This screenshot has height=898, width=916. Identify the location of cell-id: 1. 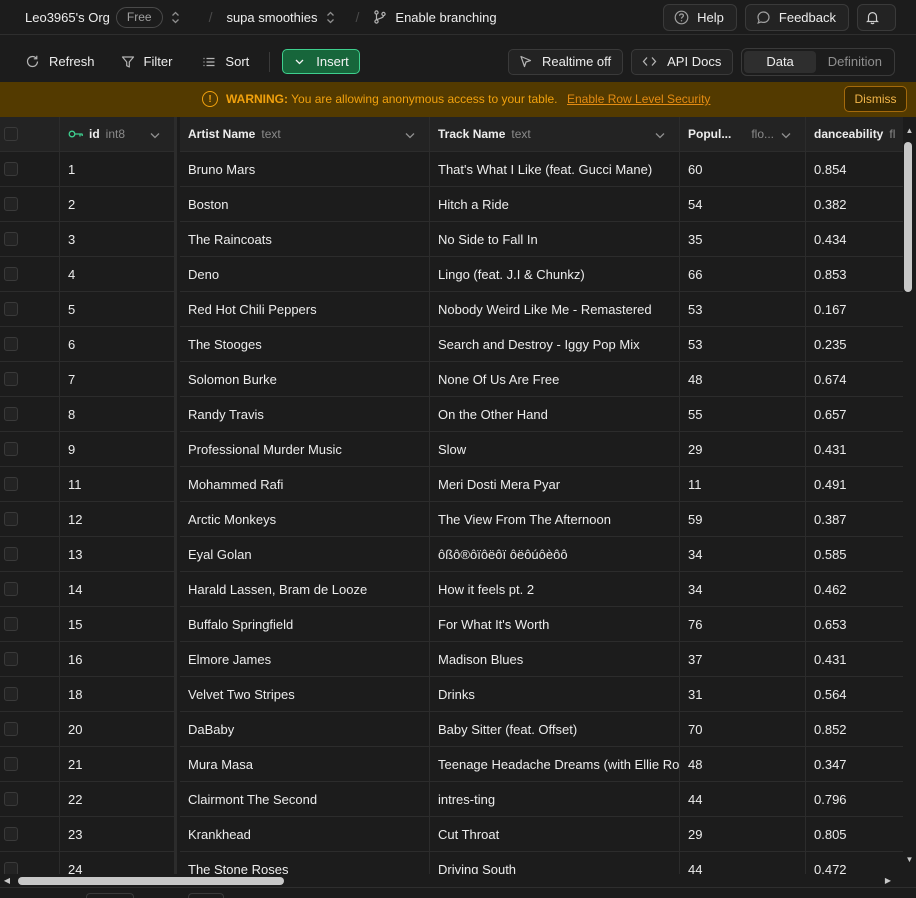
(118, 169).